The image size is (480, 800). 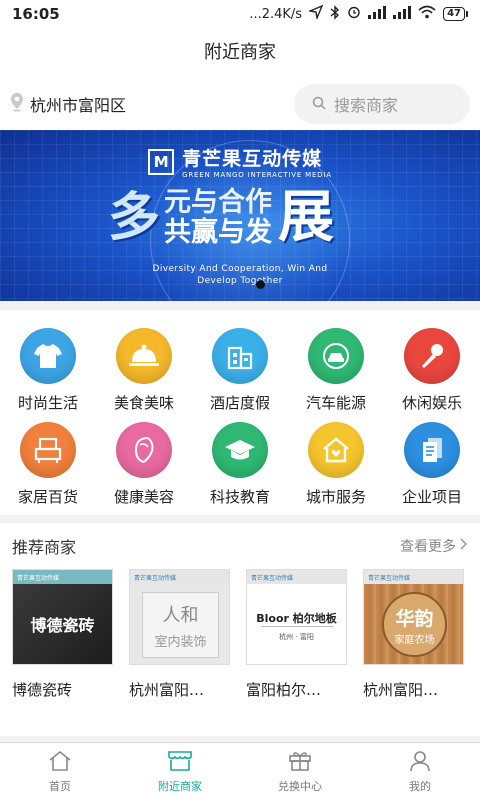 I want to click on location-selector: 杭州市富阳区, so click(x=68, y=104).